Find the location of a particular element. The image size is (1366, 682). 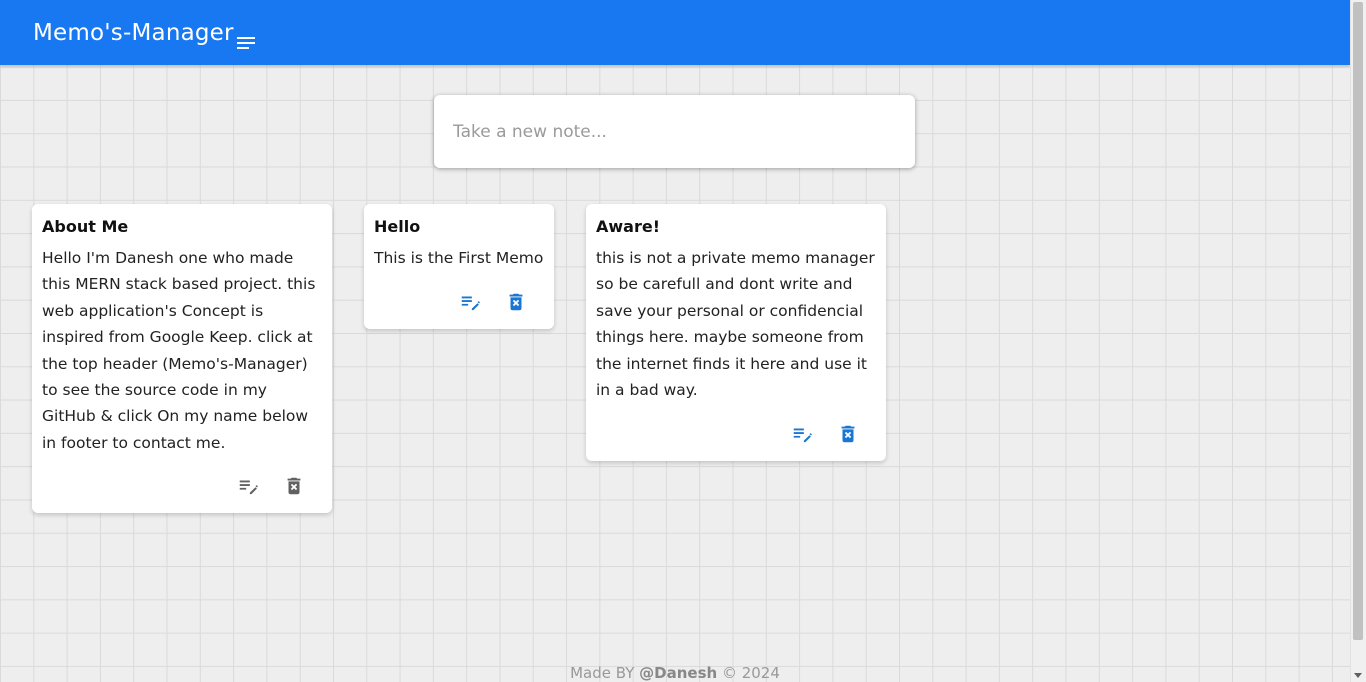

footer-suffix: © 2024 is located at coordinates (748, 673).